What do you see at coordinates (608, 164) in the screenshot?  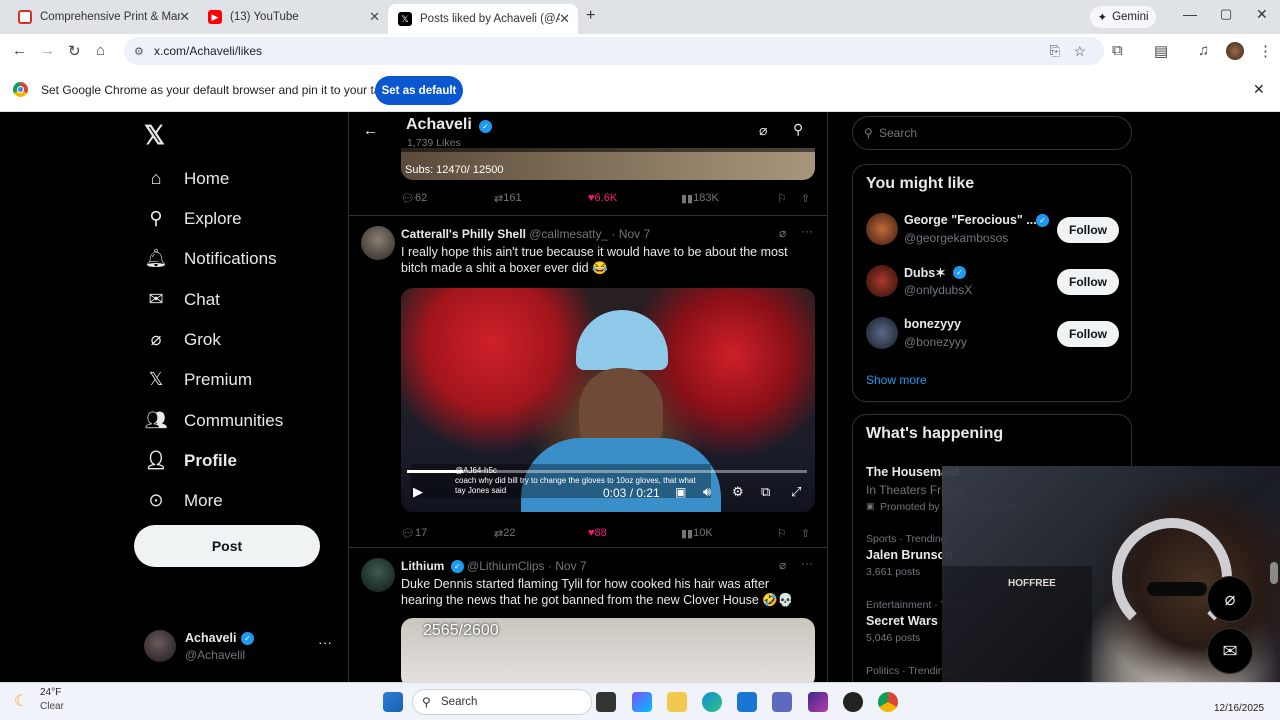 I see `tweet-media: Subs: 12470/ 12500` at bounding box center [608, 164].